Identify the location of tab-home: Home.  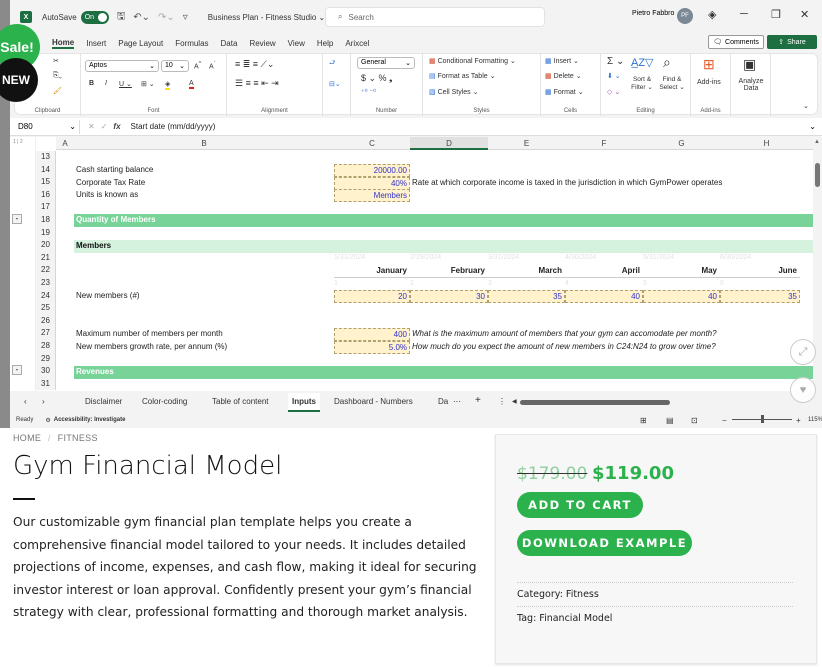
(63, 43).